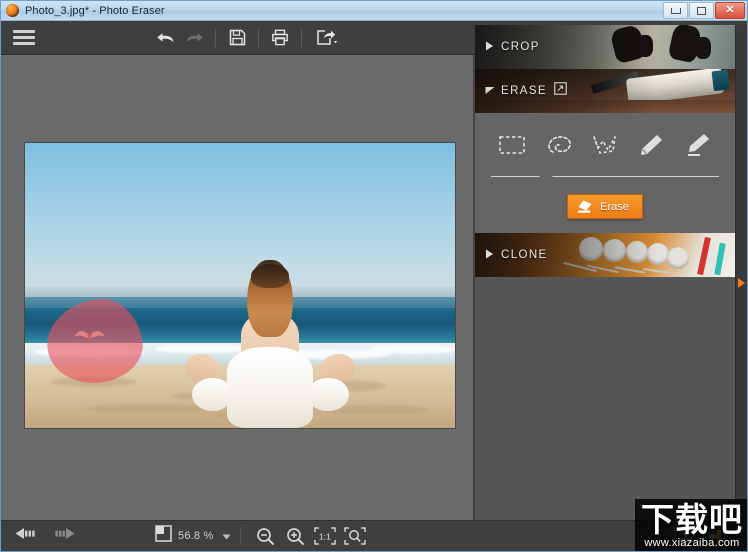 Image resolution: width=748 pixels, height=552 pixels. I want to click on arrow-left-icon, so click(25, 533).